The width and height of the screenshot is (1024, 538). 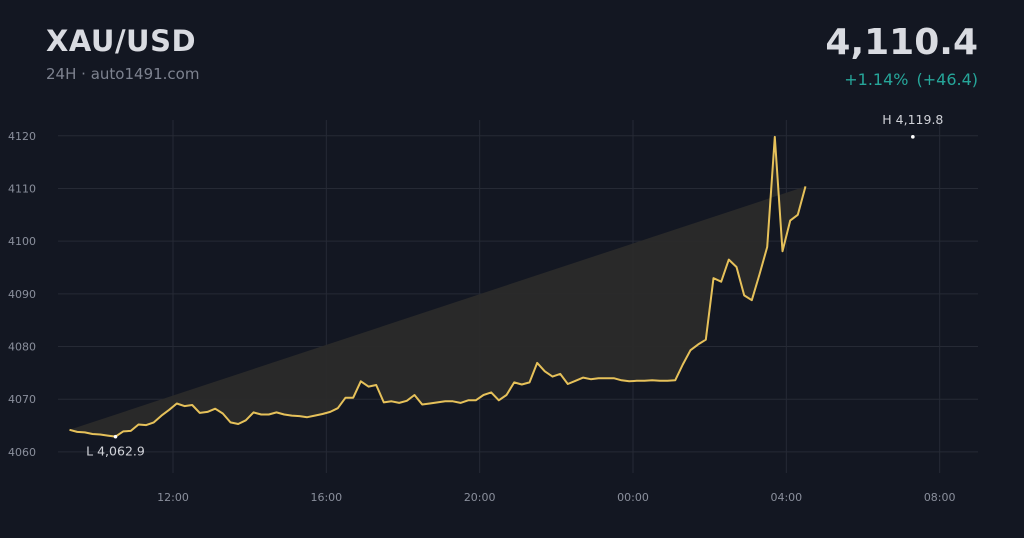 I want to click on y-tick-label: 4110, so click(x=22, y=188).